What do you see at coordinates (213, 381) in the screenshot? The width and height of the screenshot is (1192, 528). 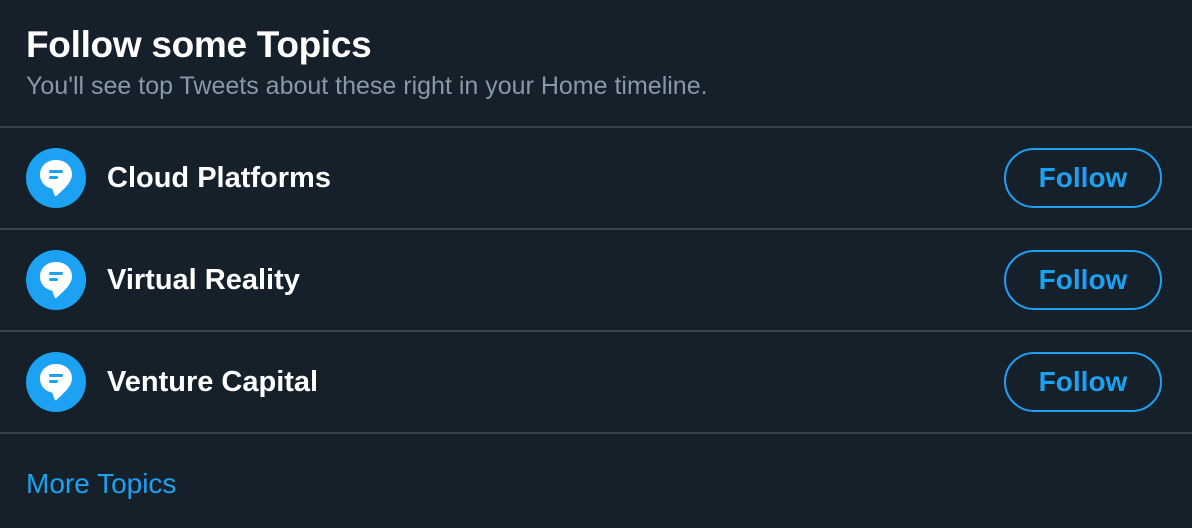 I see `topic-name: Venture Capital` at bounding box center [213, 381].